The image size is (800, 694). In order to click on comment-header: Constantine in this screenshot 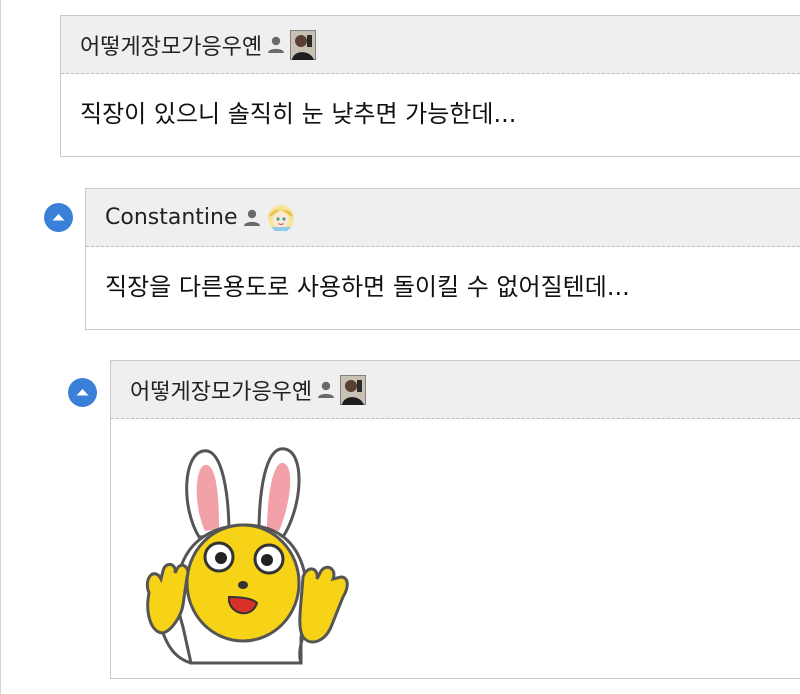, I will do `click(443, 218)`.